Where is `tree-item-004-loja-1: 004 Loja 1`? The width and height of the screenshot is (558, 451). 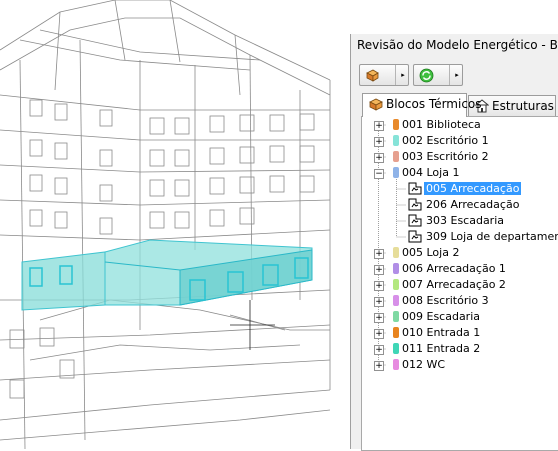
tree-item-004-loja-1: 004 Loja 1 is located at coordinates (430, 173).